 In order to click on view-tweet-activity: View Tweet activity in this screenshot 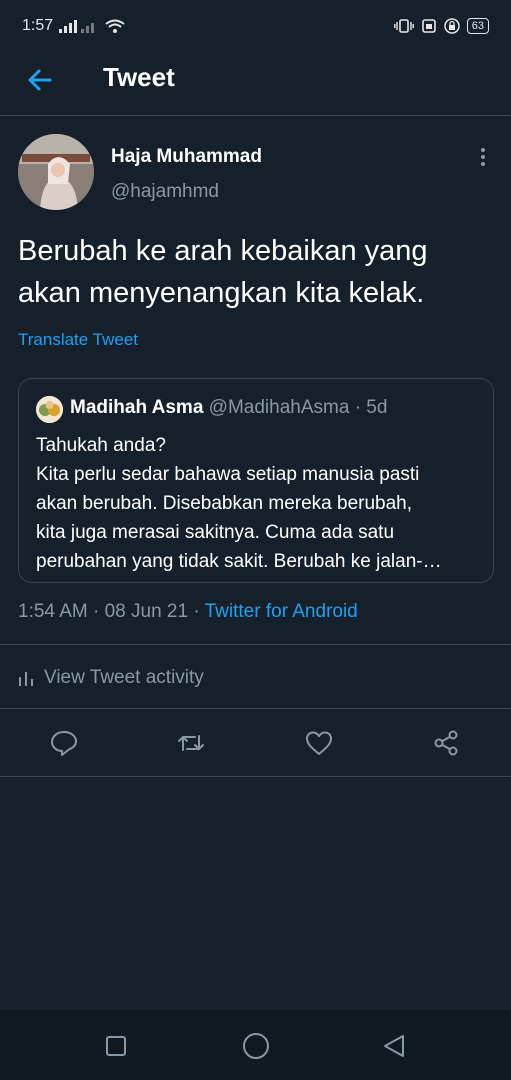, I will do `click(111, 678)`.